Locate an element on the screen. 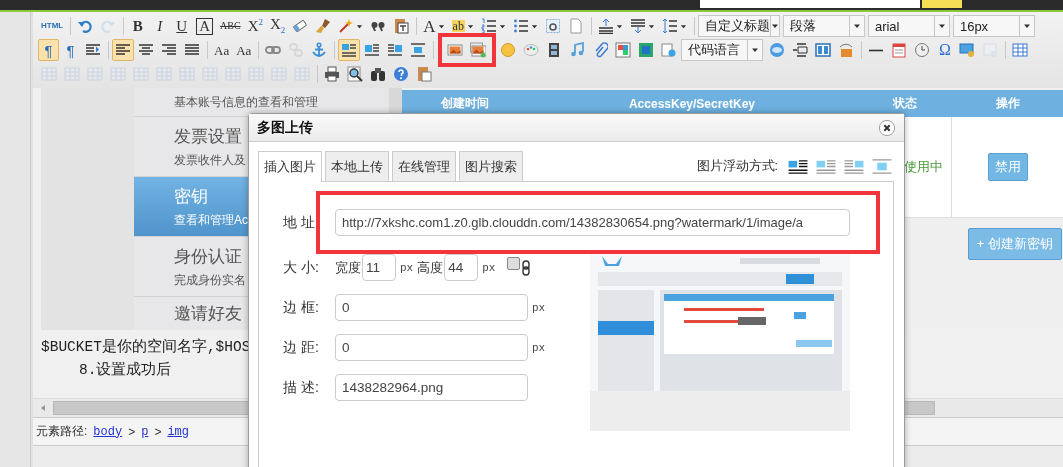 The image size is (1063, 467). chain-icon is located at coordinates (526, 267).